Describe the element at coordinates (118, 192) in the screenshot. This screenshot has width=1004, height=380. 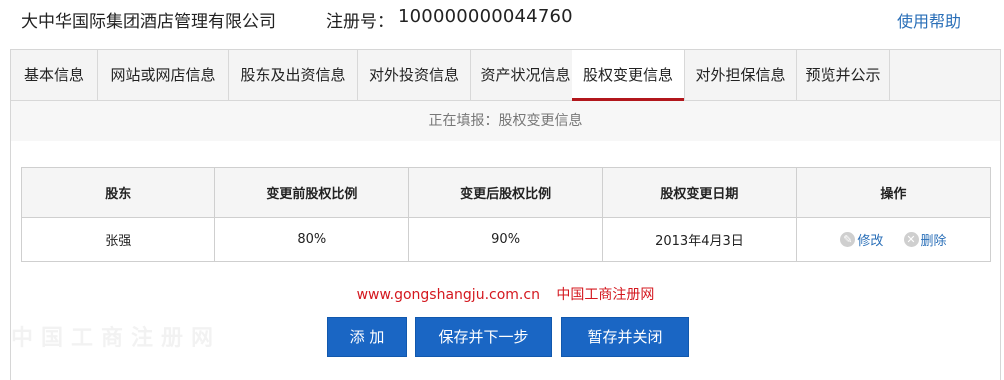
I see `column-header-shareholder: 股东` at that location.